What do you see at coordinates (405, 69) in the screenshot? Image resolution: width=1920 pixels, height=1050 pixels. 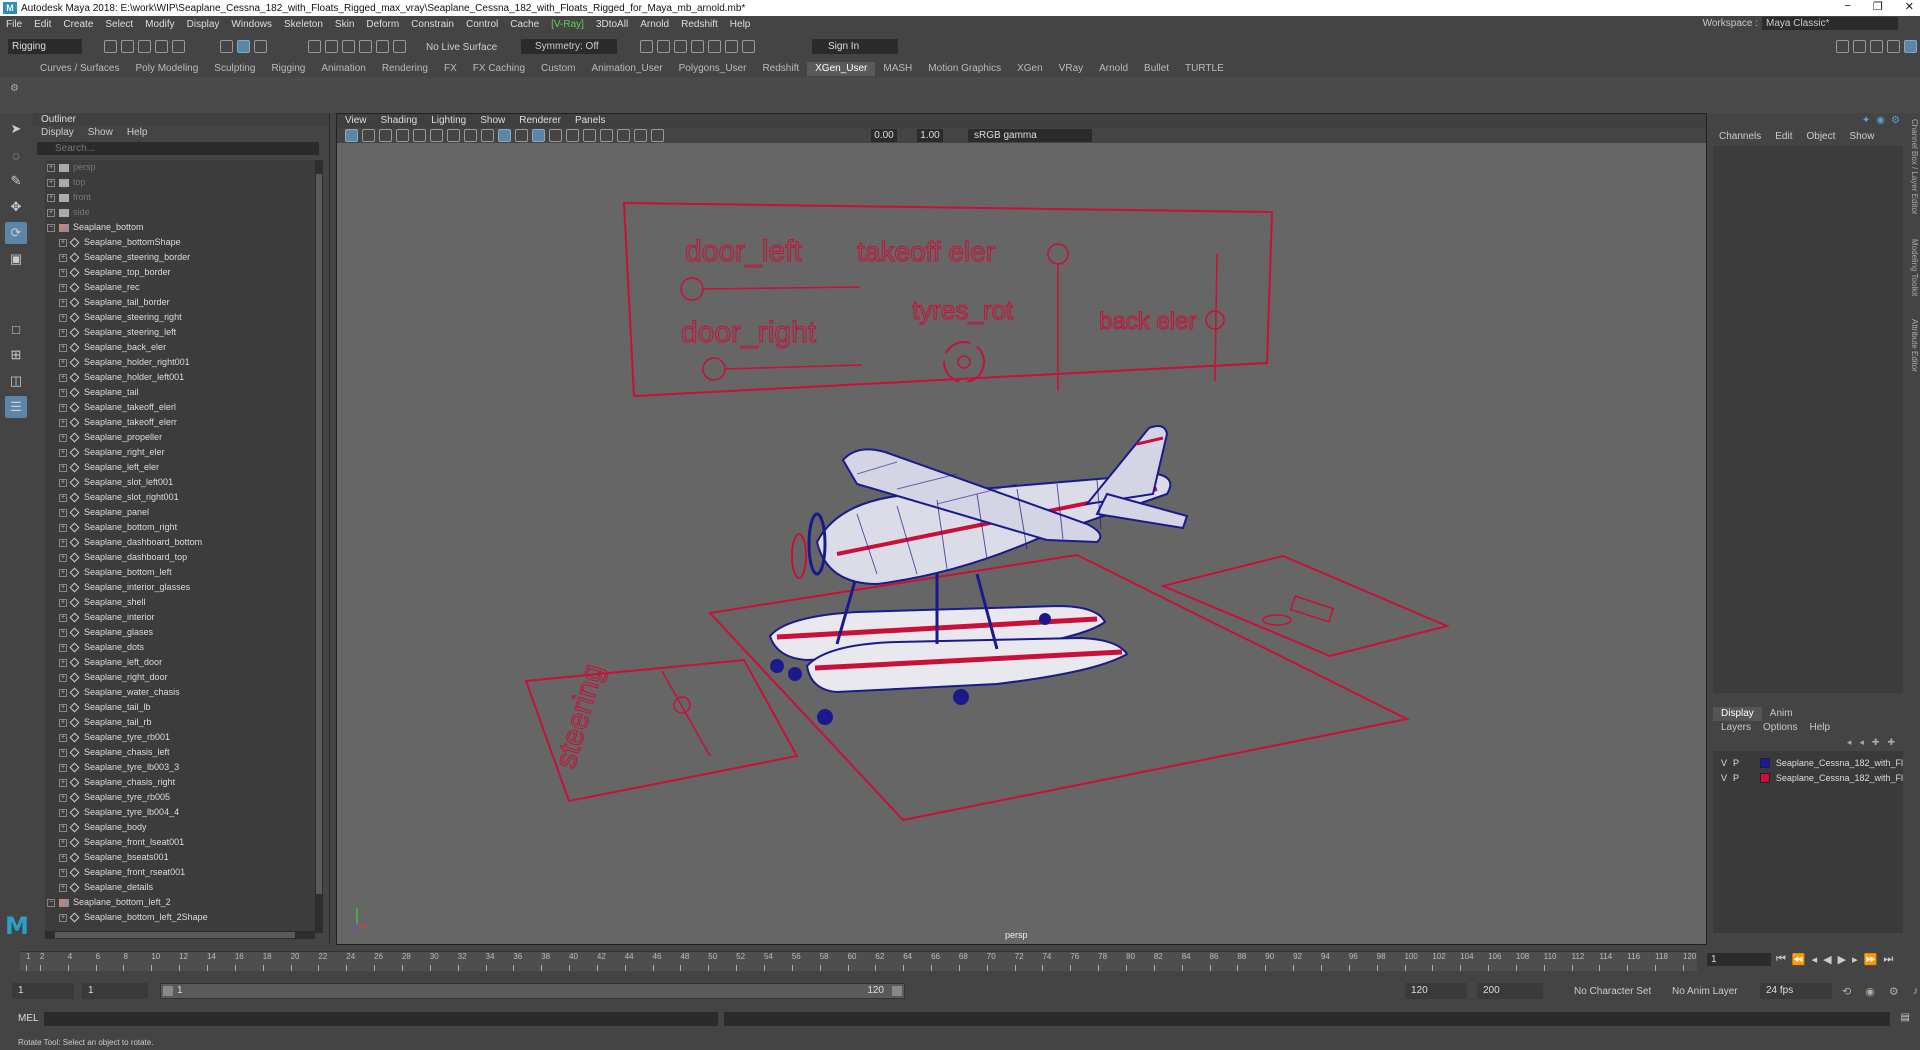 I see `shelf-tab-rendering: Rendering` at bounding box center [405, 69].